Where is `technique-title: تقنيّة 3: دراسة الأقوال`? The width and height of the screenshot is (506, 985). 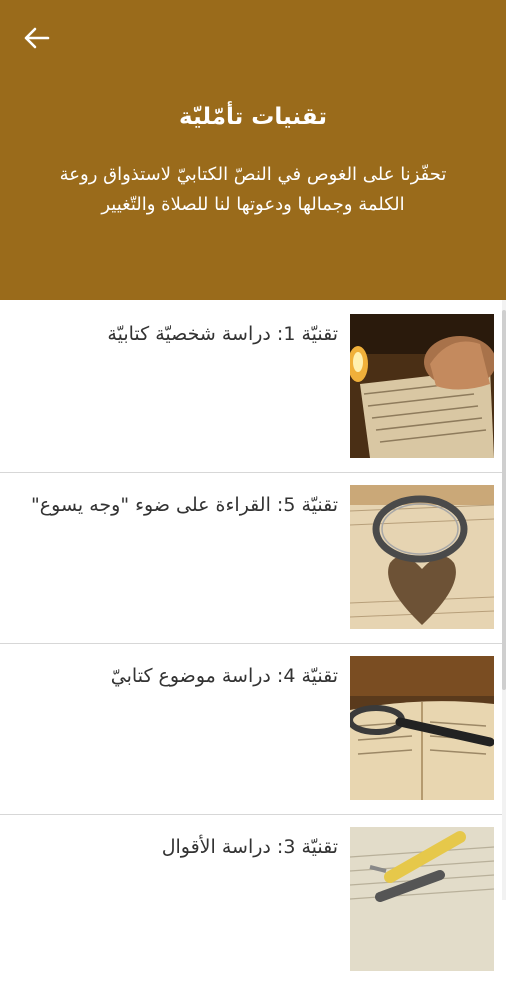 technique-title: تقنيّة 3: دراسة الأقوال is located at coordinates (249, 847).